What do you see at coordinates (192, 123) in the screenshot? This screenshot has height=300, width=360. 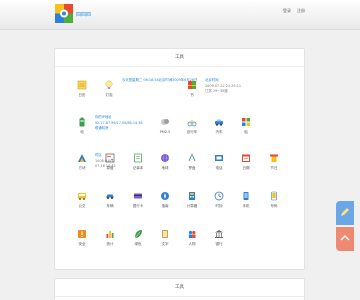 I see `bike-icon` at bounding box center [192, 123].